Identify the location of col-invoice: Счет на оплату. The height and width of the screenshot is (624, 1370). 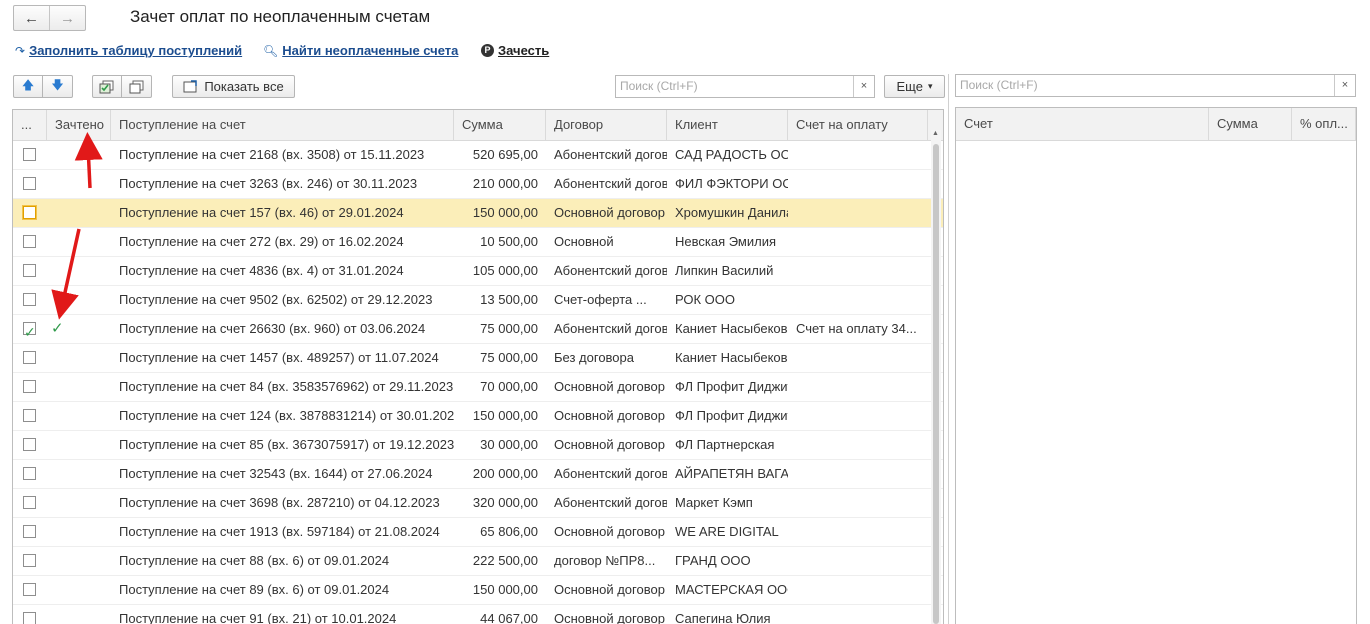
(858, 125).